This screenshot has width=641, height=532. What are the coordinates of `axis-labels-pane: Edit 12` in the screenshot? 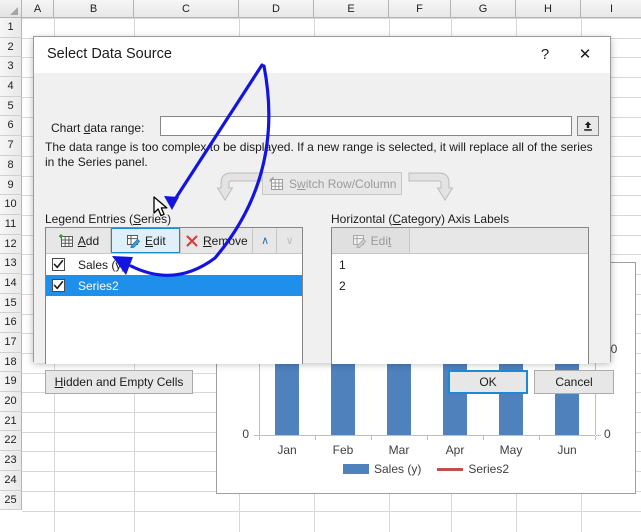 It's located at (460, 295).